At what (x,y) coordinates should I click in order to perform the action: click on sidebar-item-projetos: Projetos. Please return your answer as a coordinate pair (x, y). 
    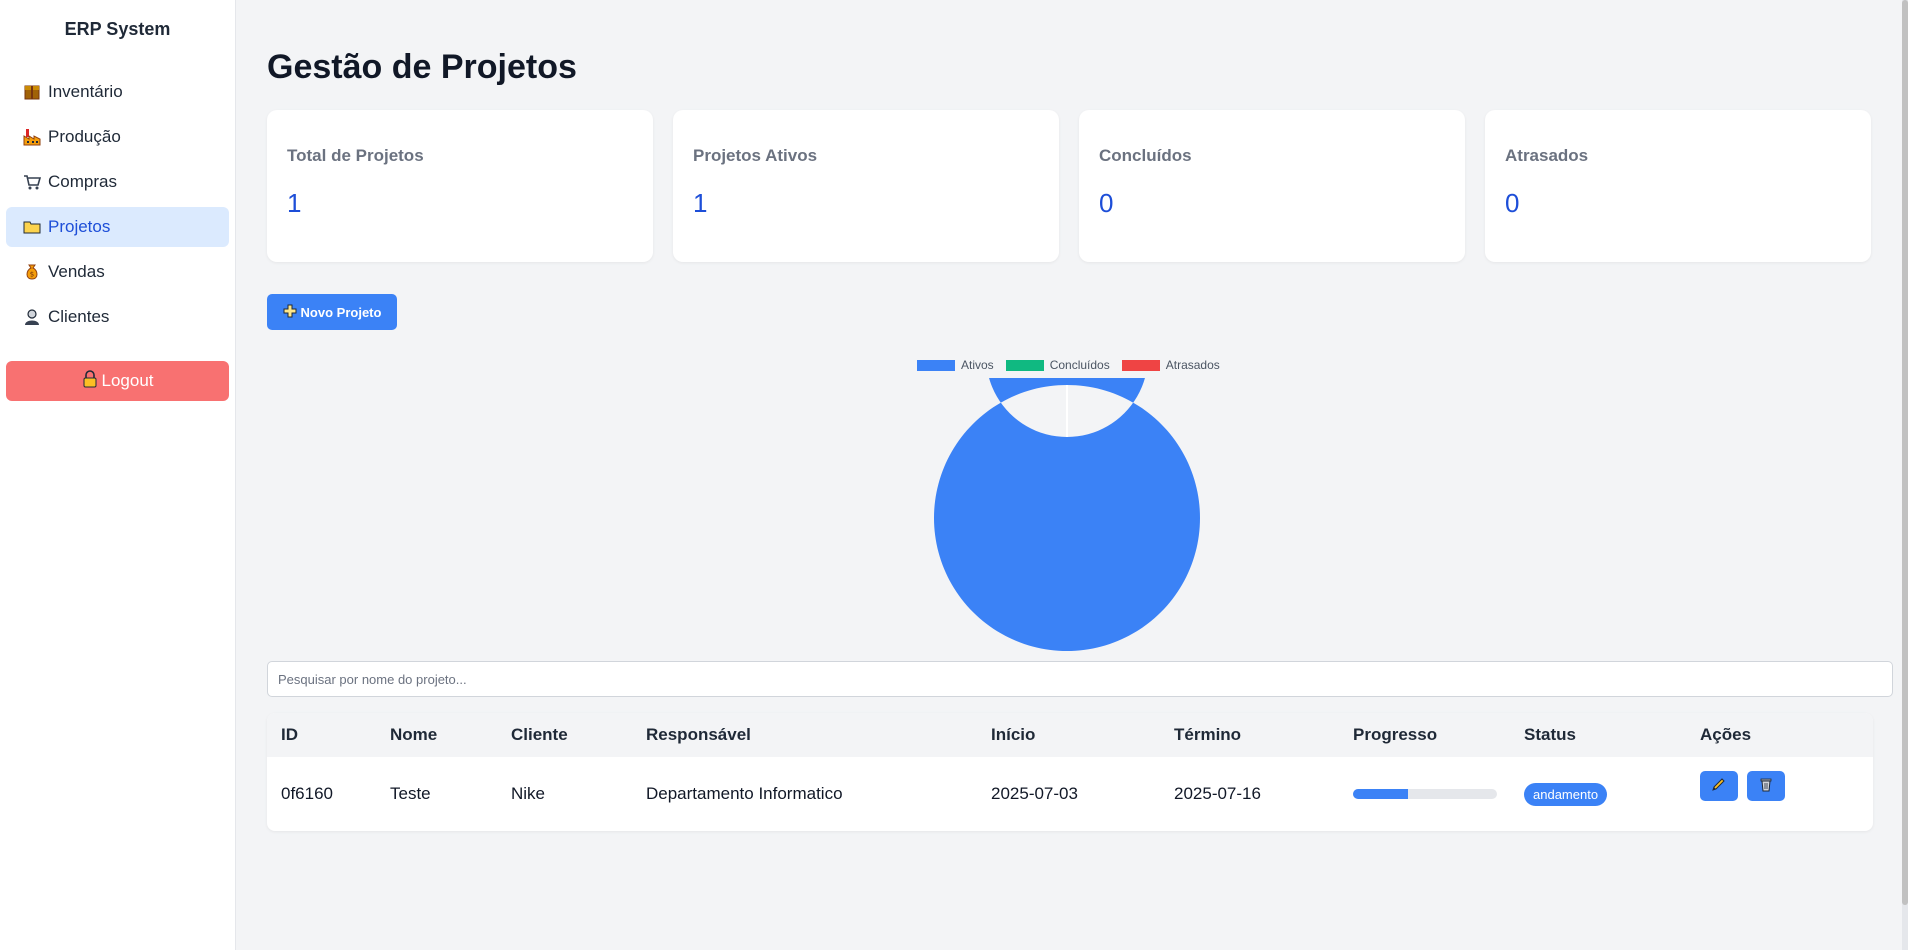
    Looking at the image, I should click on (117, 227).